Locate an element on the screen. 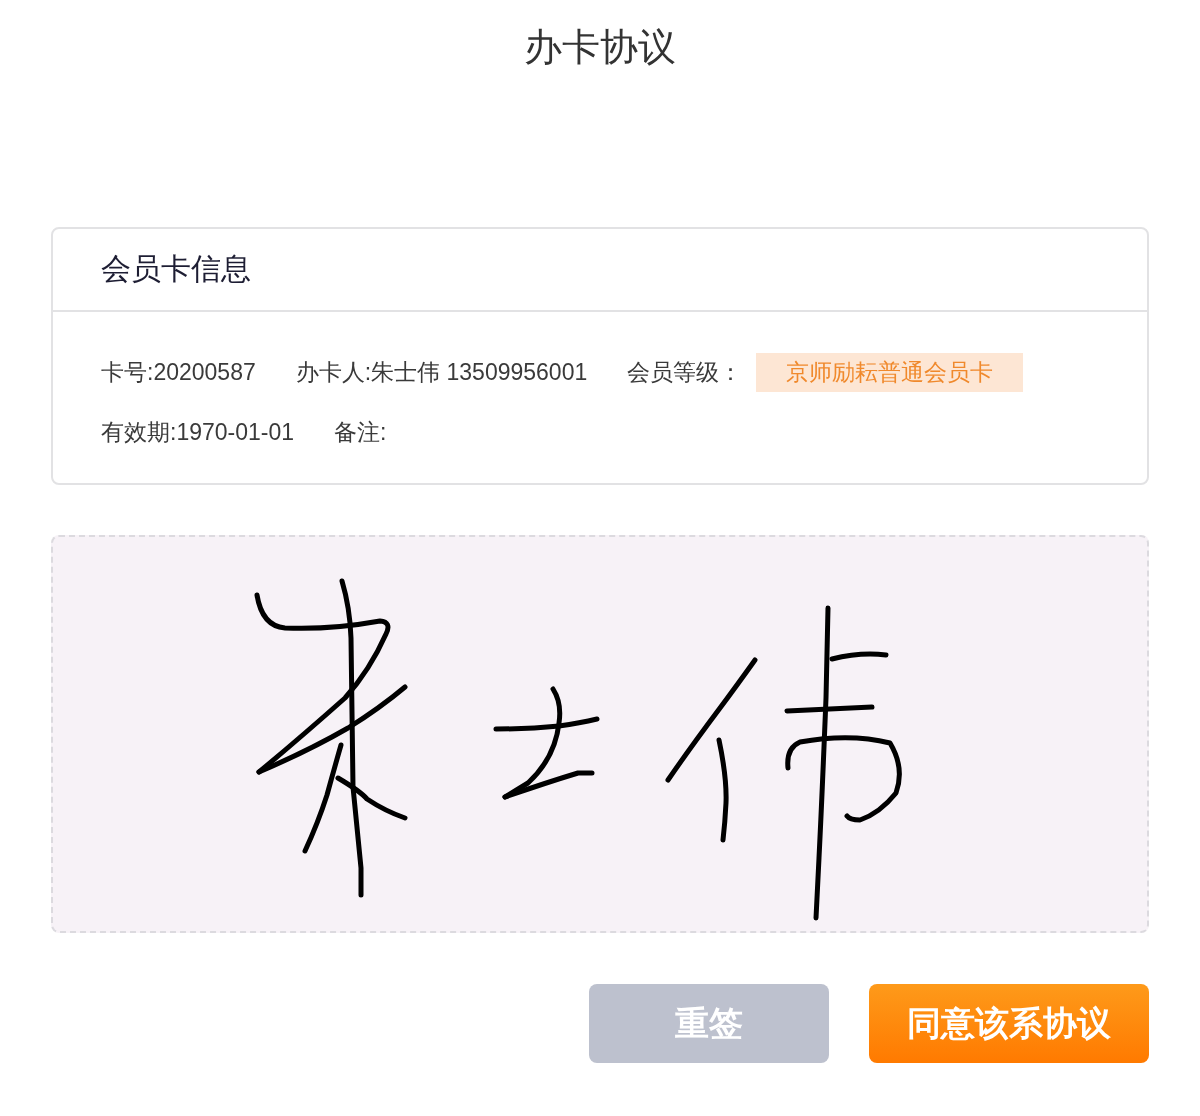  info-text: 有效期:1970-01-01 is located at coordinates (198, 432).